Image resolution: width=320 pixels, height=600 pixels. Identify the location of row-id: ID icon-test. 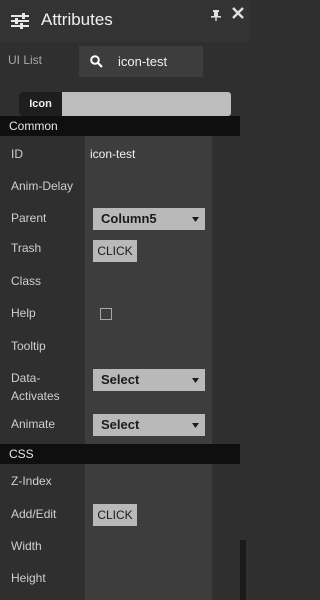
(120, 154).